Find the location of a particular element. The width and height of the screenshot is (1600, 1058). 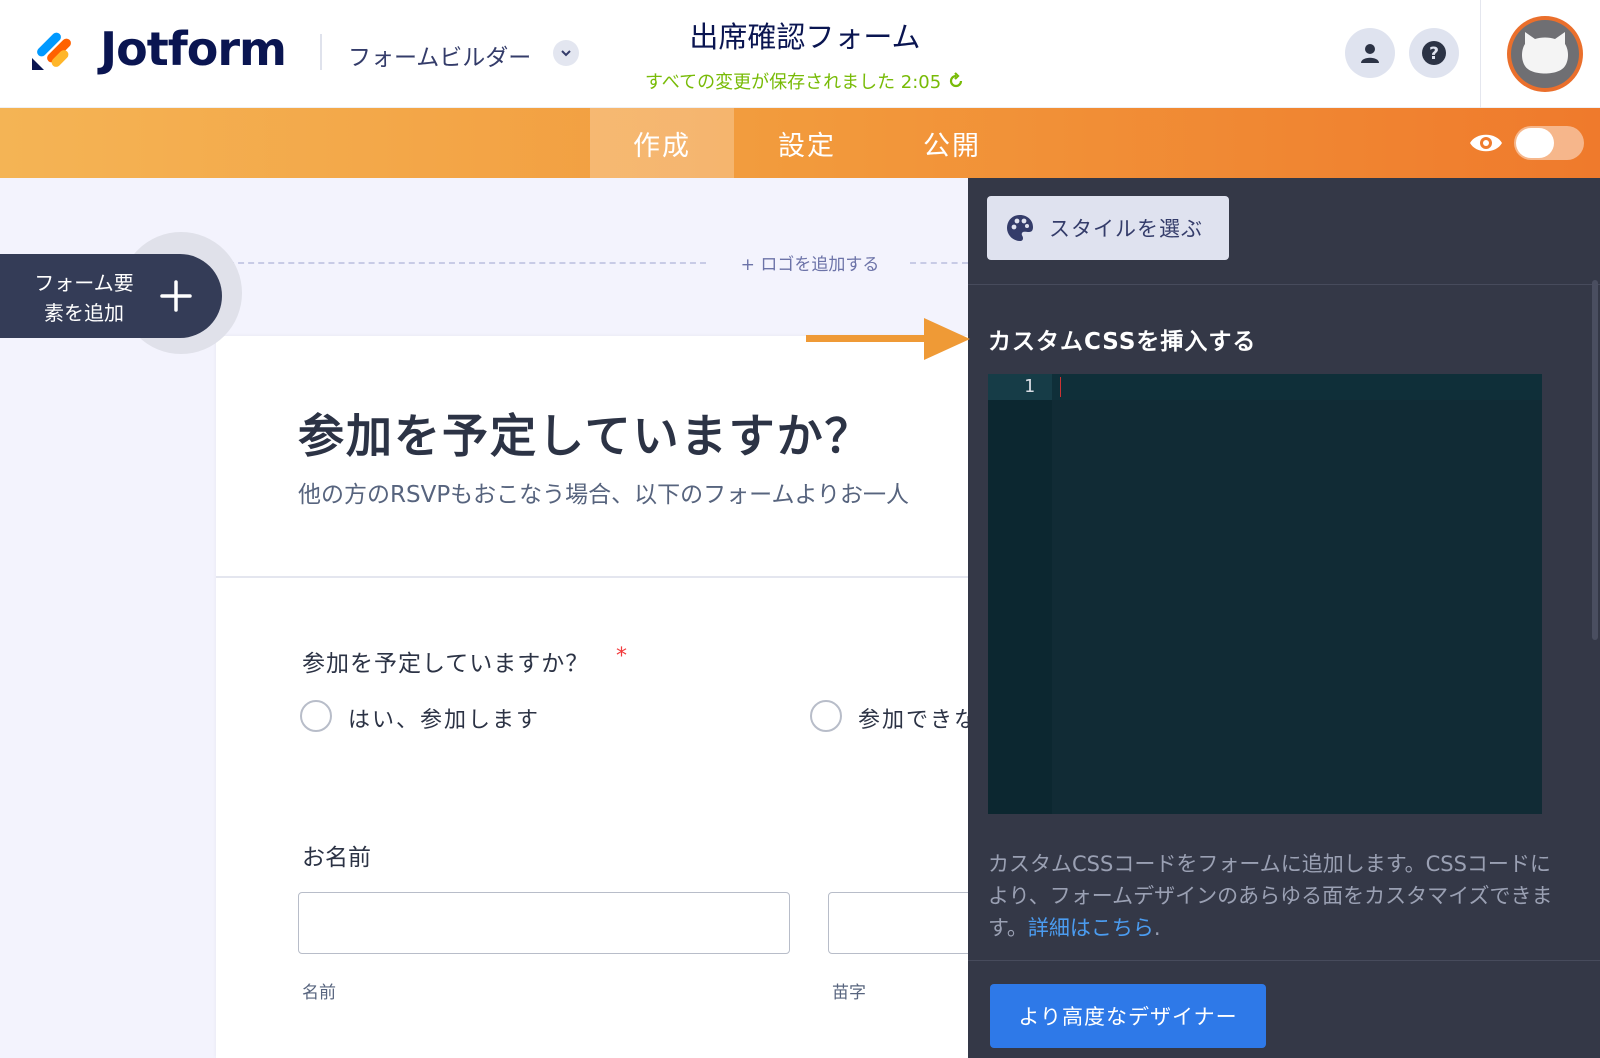

radio-no is located at coordinates (826, 716).